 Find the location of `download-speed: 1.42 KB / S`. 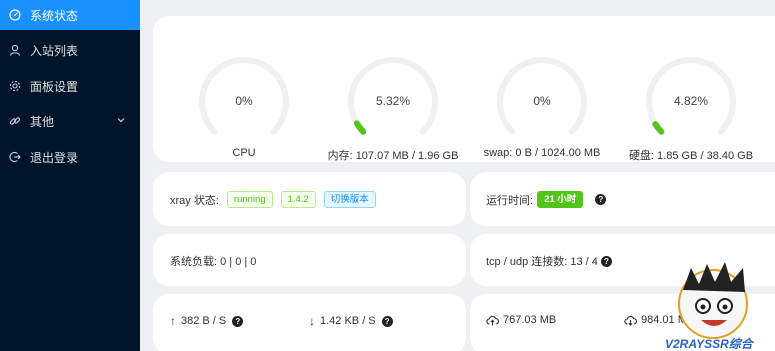

download-speed: 1.42 KB / S is located at coordinates (348, 321).